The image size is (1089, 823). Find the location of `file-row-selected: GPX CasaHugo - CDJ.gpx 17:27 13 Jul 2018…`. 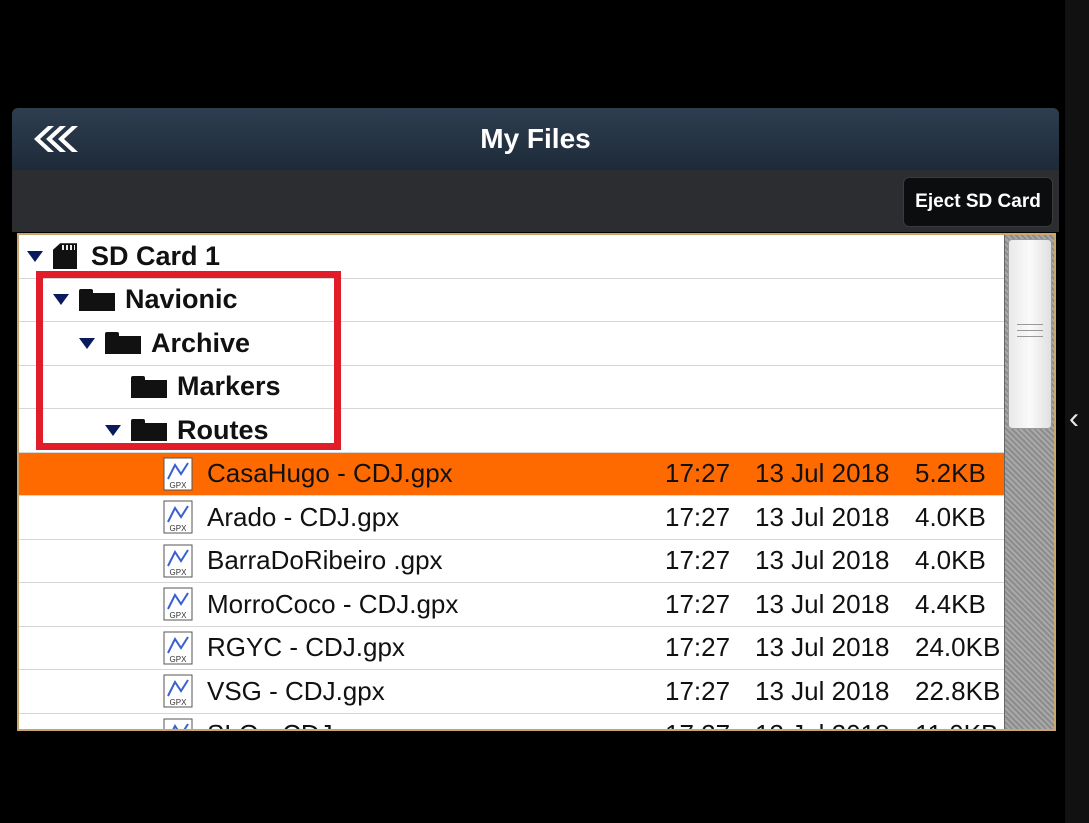

file-row-selected: GPX CasaHugo - CDJ.gpx 17:27 13 Jul 2018… is located at coordinates (512, 474).